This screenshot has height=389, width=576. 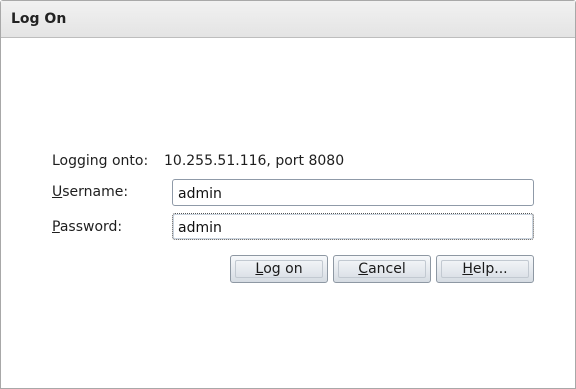 What do you see at coordinates (95, 192) in the screenshot?
I see `username-label-text: sername:` at bounding box center [95, 192].